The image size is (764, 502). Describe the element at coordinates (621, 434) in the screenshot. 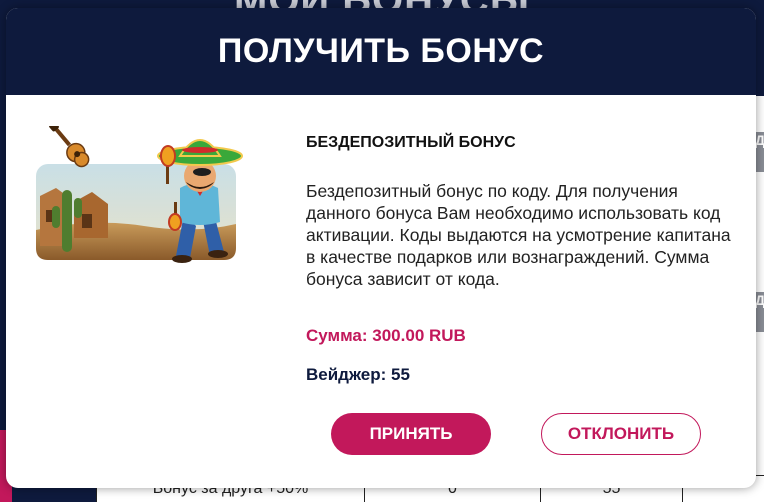

I see `decline-button: ОТКЛОНИТЬ` at that location.